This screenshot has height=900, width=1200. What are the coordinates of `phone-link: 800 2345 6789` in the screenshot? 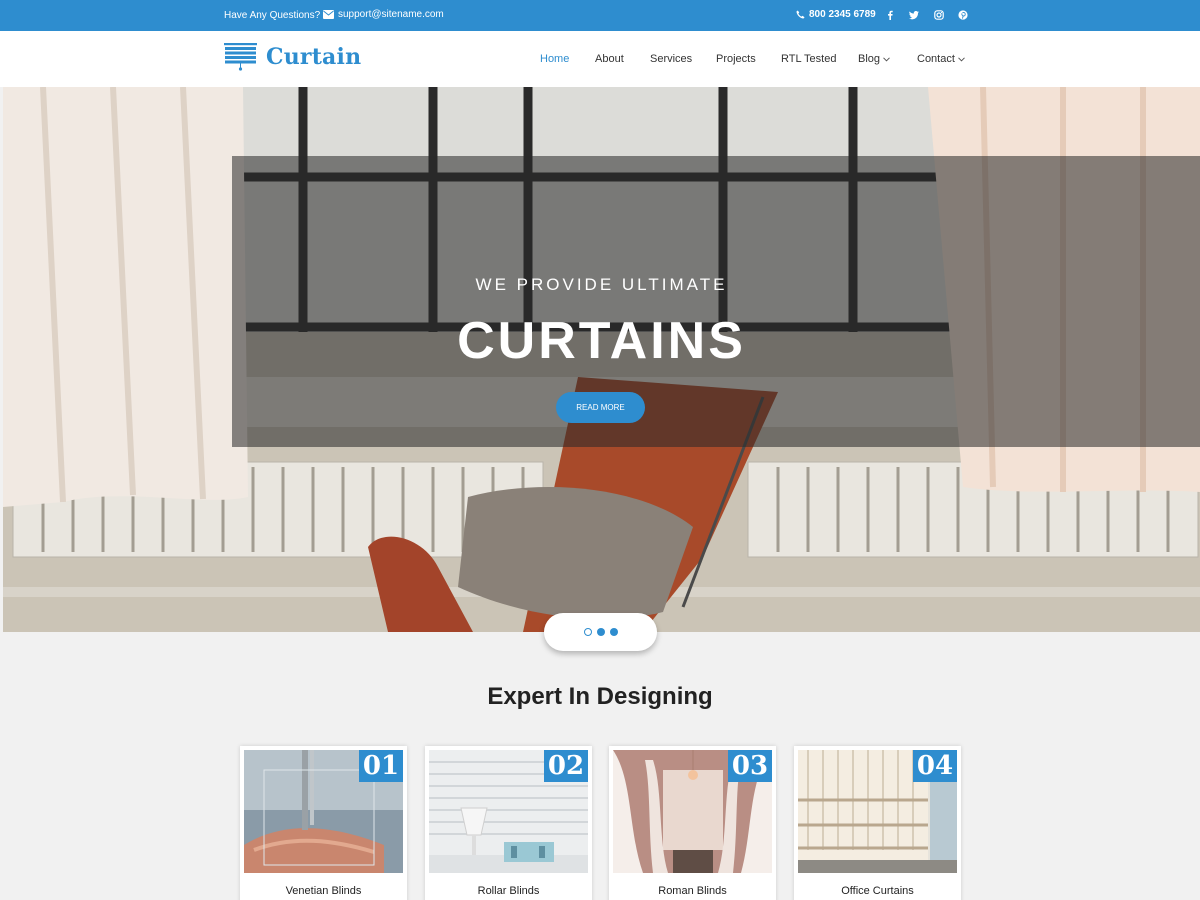 It's located at (836, 14).